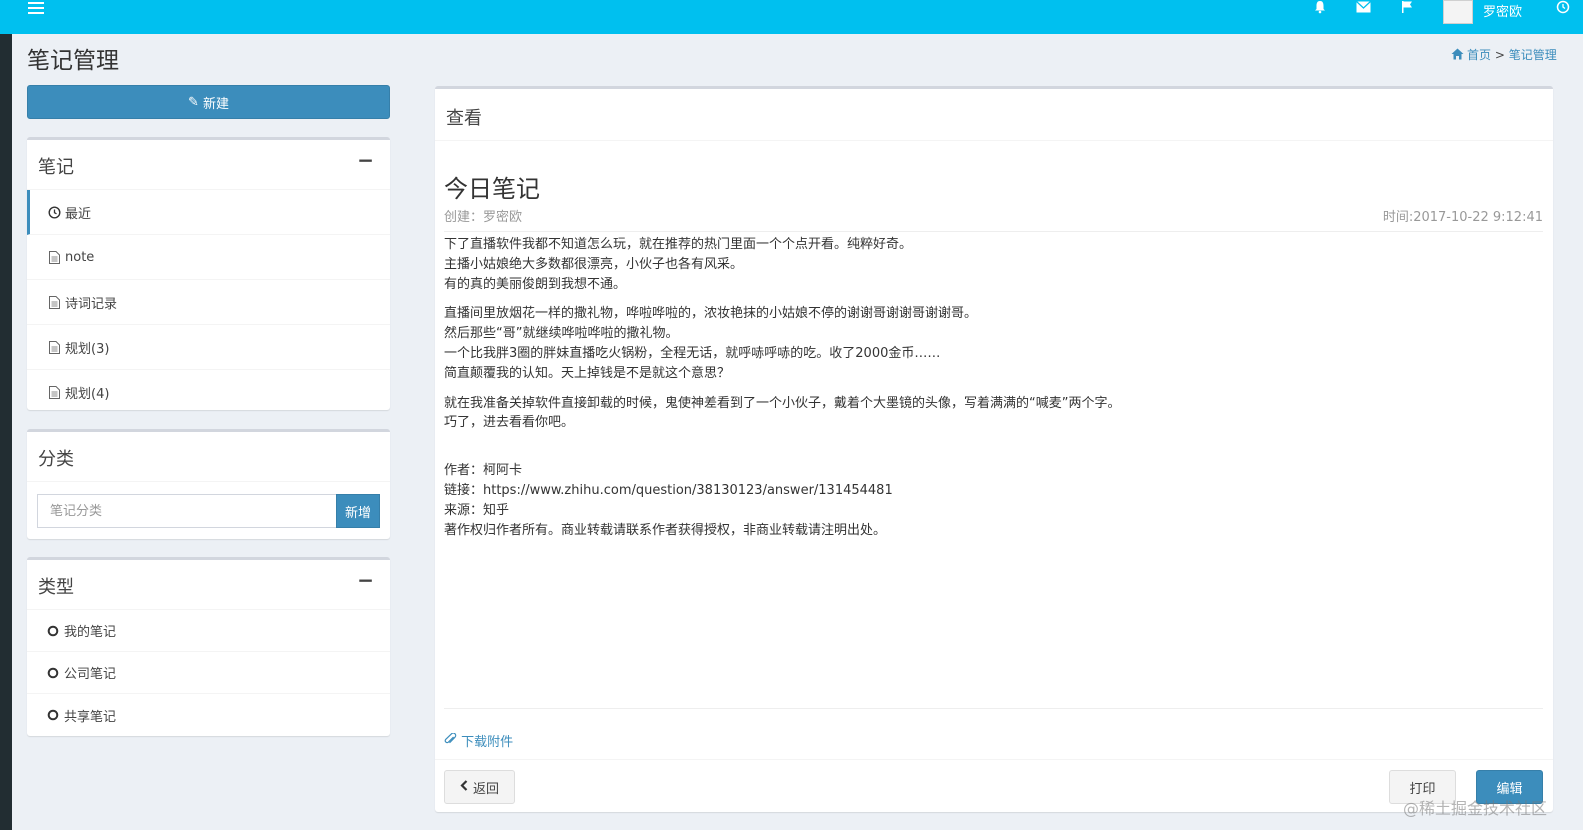 The height and width of the screenshot is (830, 1583). Describe the element at coordinates (1458, 12) in the screenshot. I see `avatar` at that location.